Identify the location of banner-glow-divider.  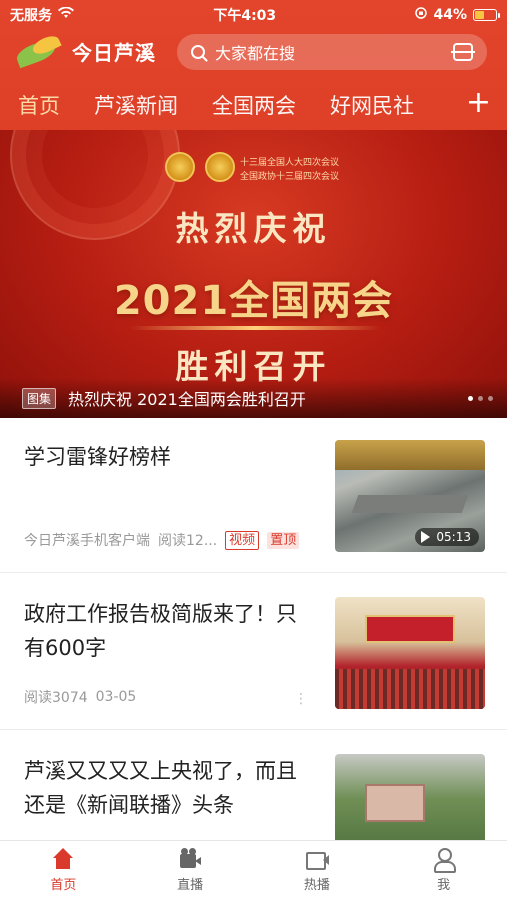
(255, 328).